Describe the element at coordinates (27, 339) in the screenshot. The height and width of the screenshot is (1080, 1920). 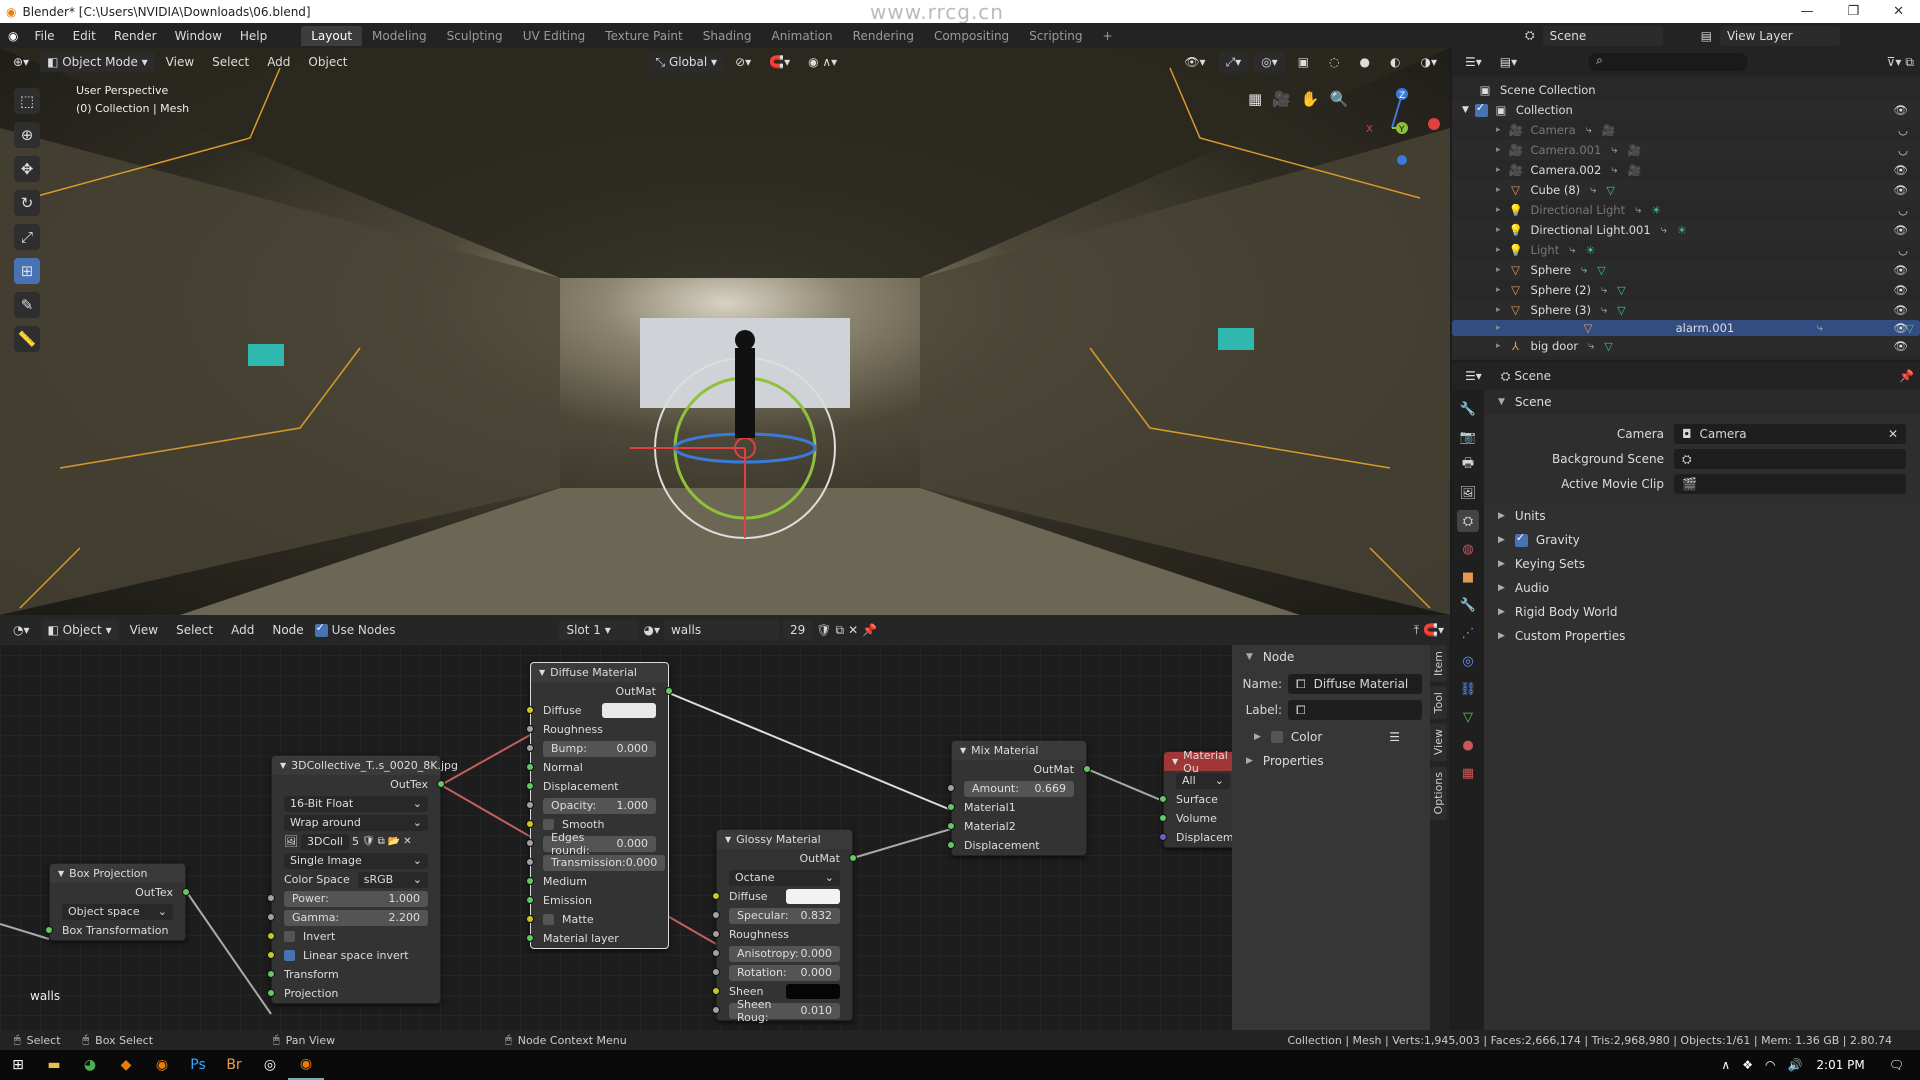
I see `measure-tool-icon: 📏` at that location.